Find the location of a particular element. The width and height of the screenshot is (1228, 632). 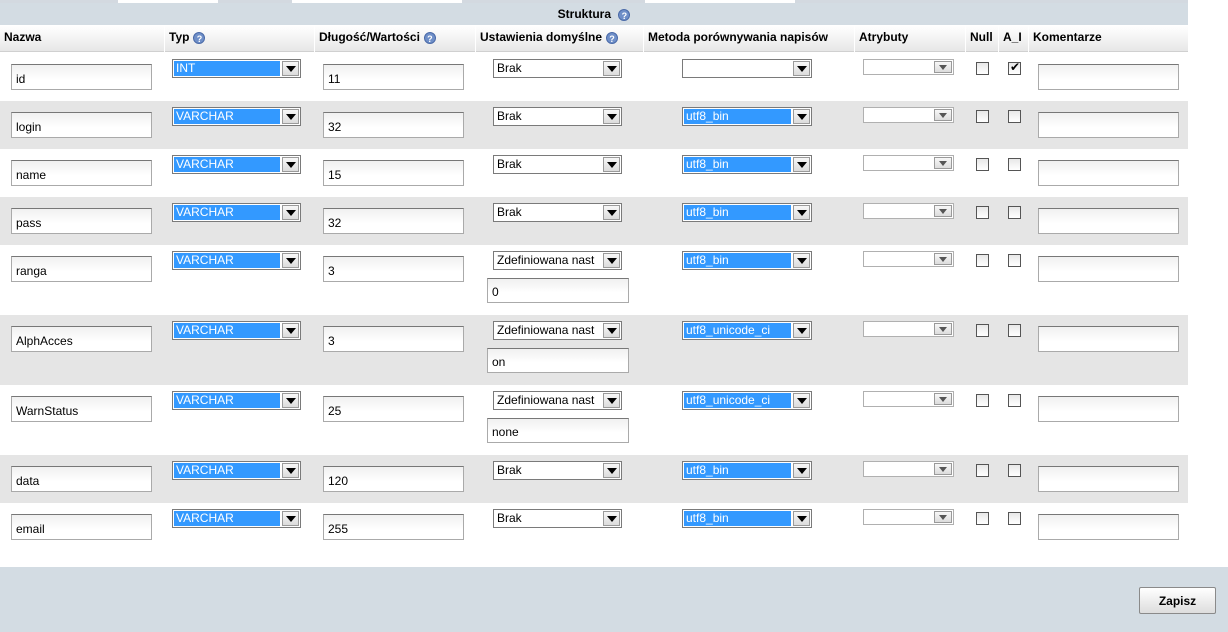

header-null: Null is located at coordinates (981, 39).